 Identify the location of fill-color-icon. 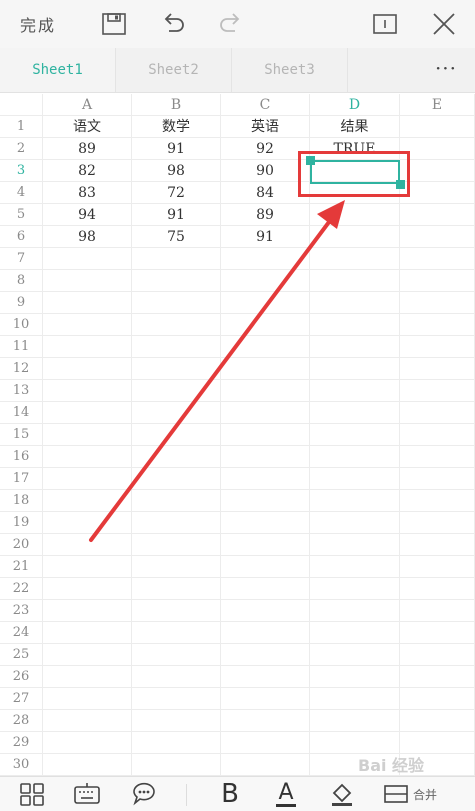
(342, 794).